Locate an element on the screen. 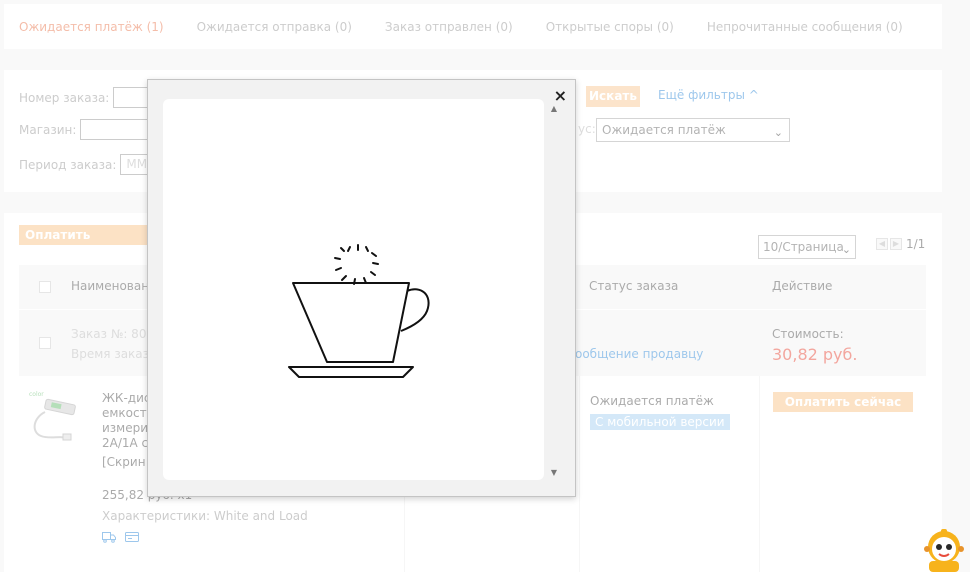 The height and width of the screenshot is (572, 970). coffee-cup-loading-icon is located at coordinates (359, 311).